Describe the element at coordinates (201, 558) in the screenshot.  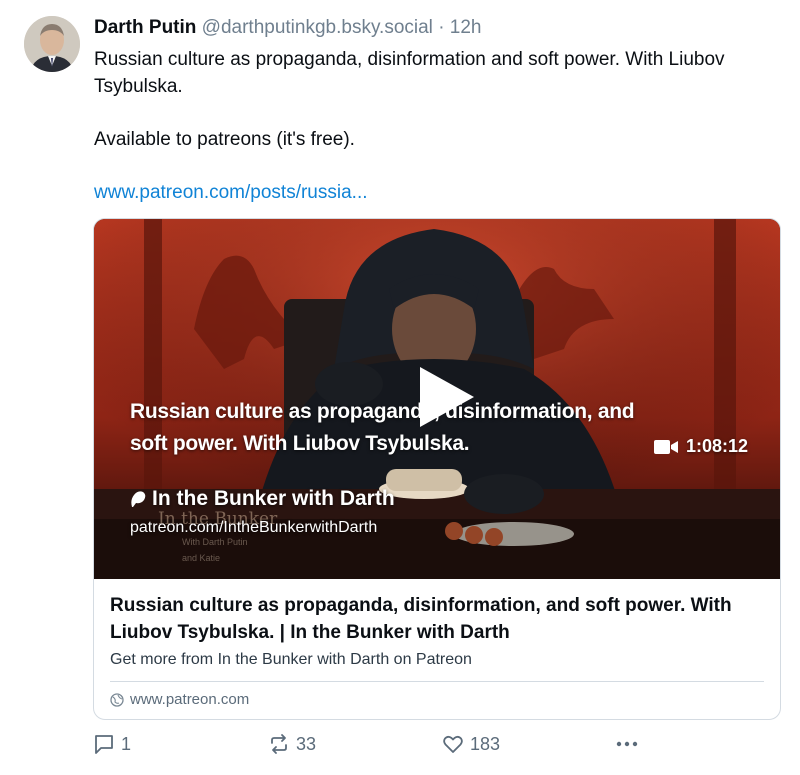
I see `background-book-subtitle-2: and Katie` at that location.